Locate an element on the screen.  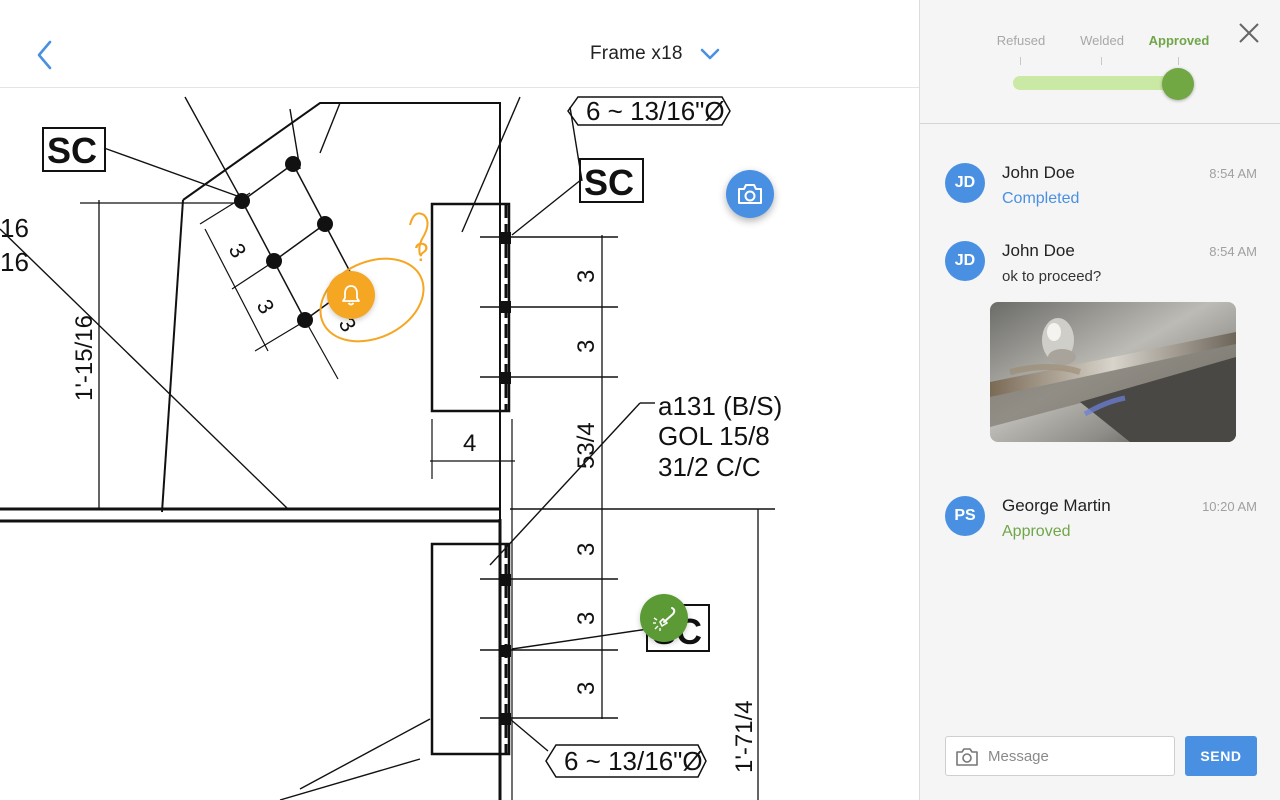
notification-marker is located at coordinates (351, 295).